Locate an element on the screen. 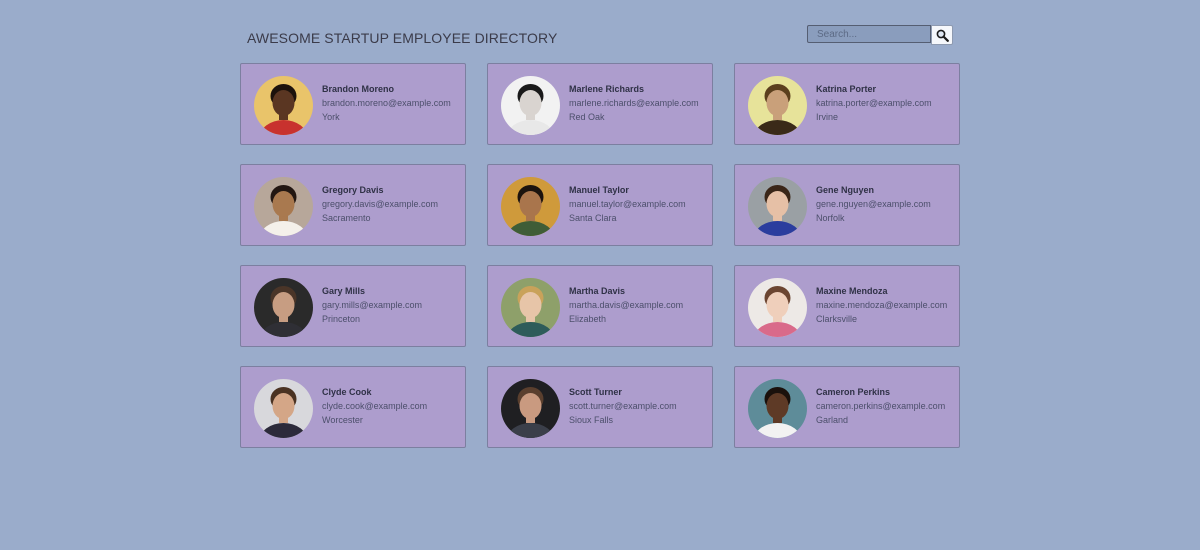 The width and height of the screenshot is (1200, 550). employee-city: Sioux Falls is located at coordinates (591, 420).